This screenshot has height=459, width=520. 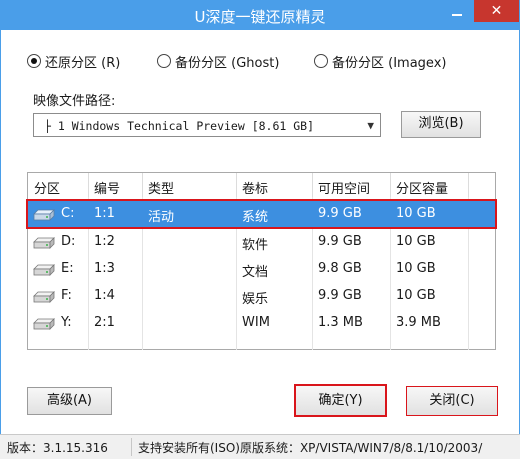 I want to click on partition-row-c: C: 1:1 活动 系统 9.9 GB 10 GB, so click(x=261, y=214).